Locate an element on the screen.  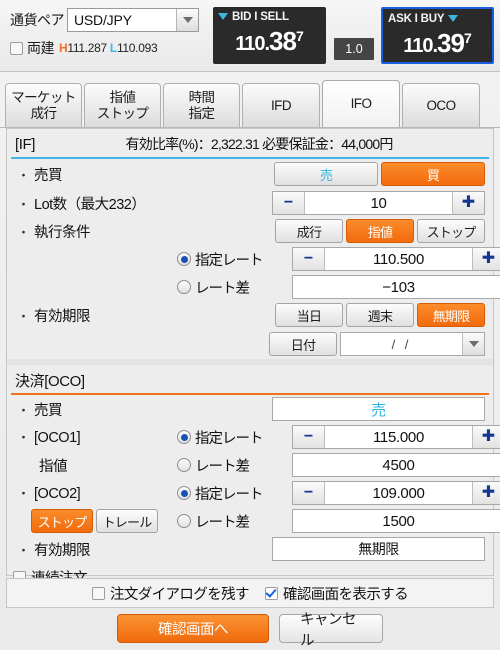
triangle-down-icon is located at coordinates (453, 18).